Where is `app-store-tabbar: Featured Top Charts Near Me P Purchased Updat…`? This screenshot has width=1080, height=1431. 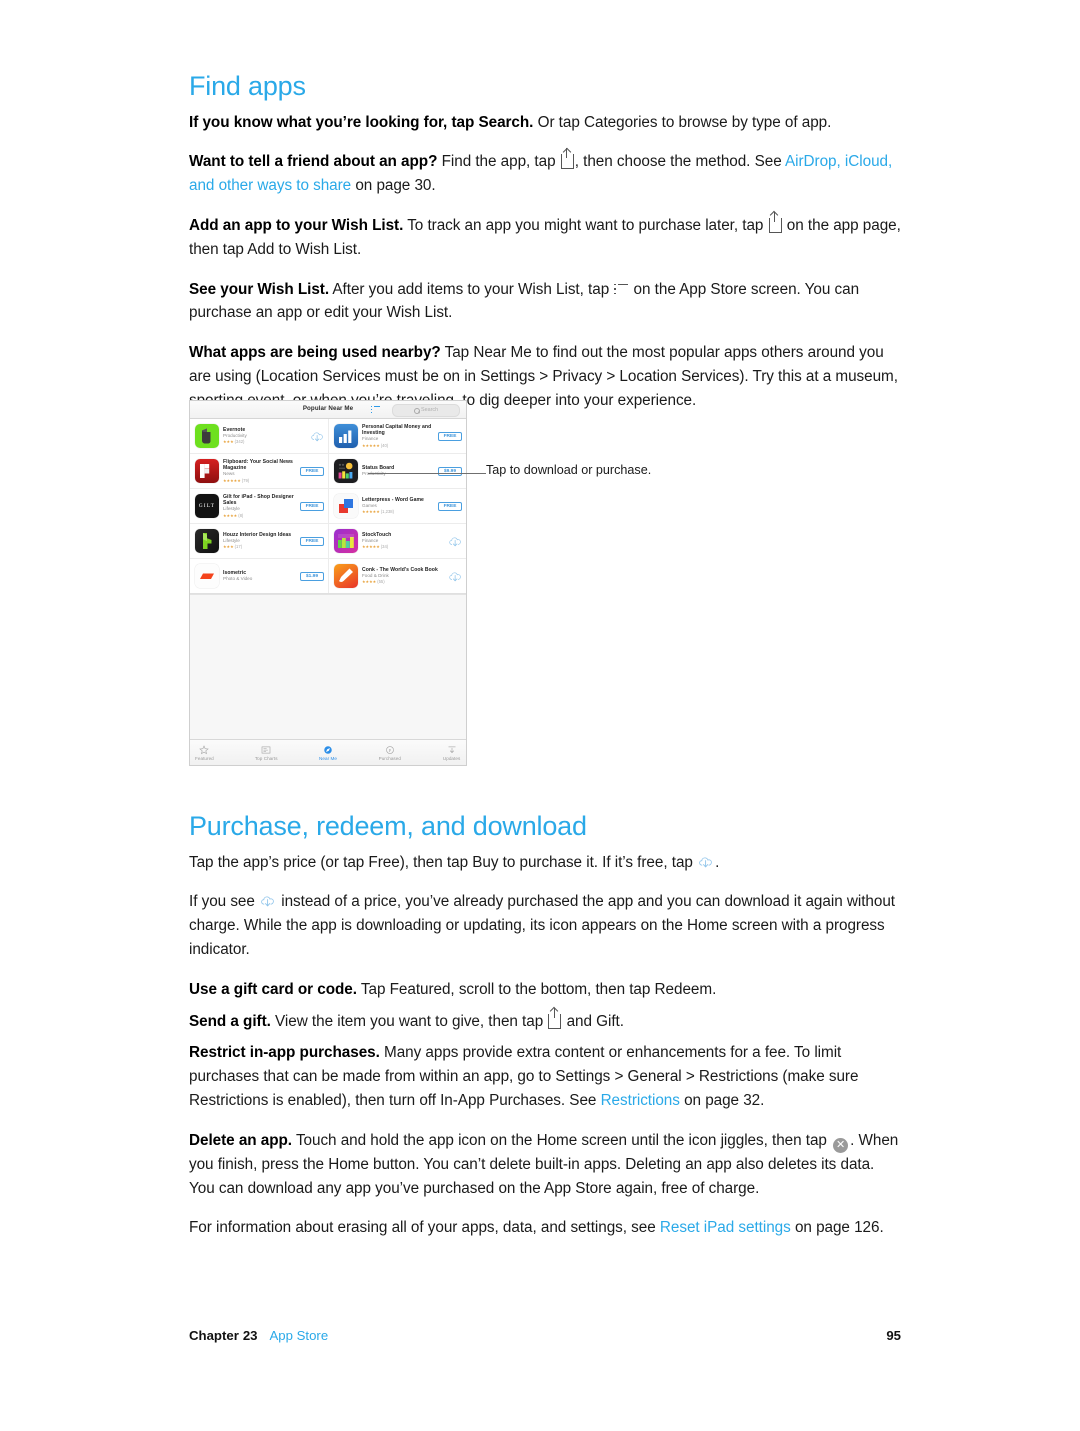
app-store-tabbar: Featured Top Charts Near Me P Purchased Updat… is located at coordinates (328, 752).